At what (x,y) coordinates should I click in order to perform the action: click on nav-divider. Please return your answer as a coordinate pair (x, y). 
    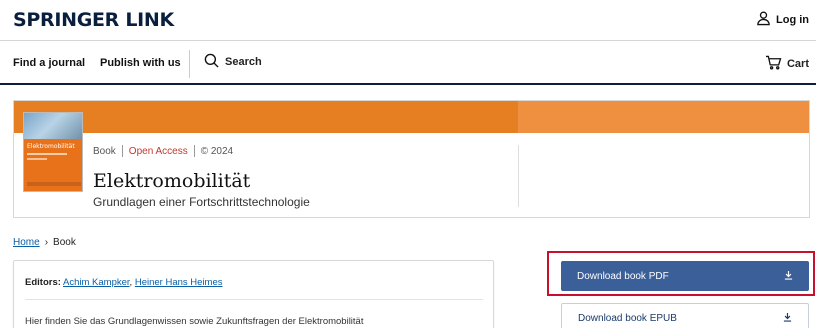
    Looking at the image, I should click on (189, 64).